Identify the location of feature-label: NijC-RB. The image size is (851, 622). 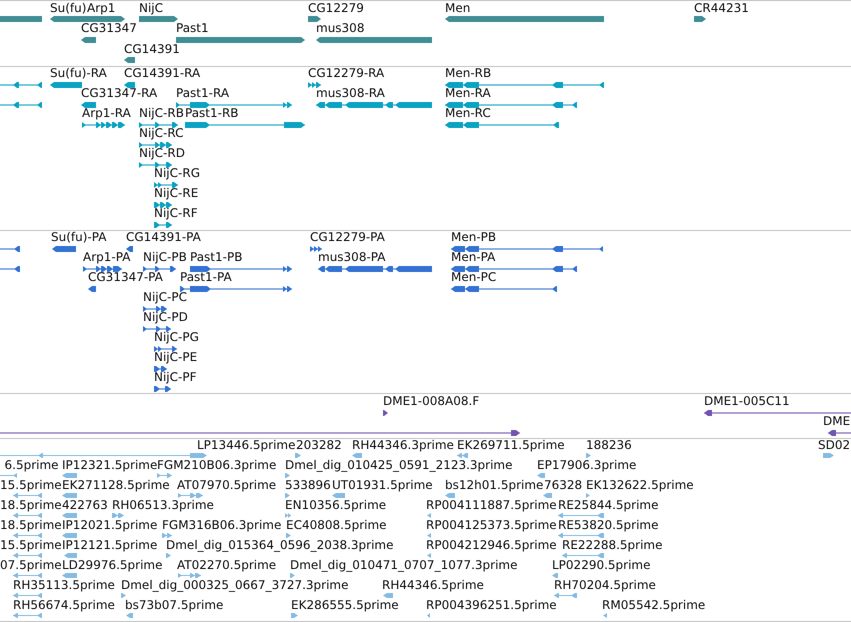
(161, 113).